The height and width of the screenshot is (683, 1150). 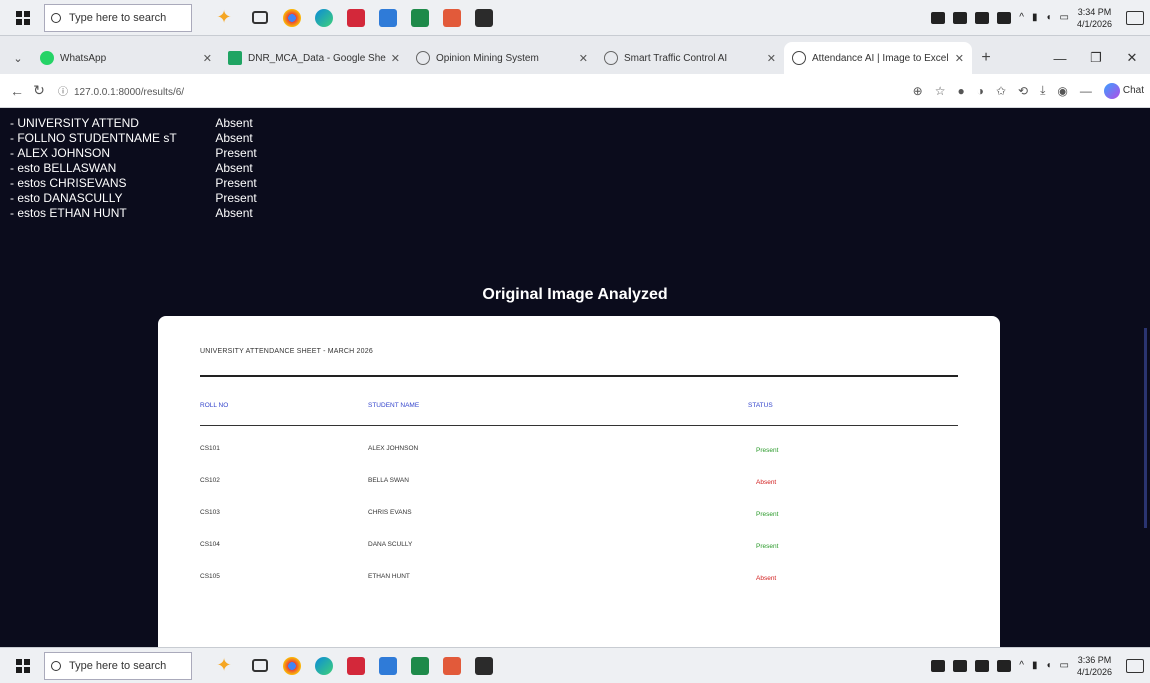 What do you see at coordinates (1132, 58) in the screenshot?
I see `close-window-button: ✕` at bounding box center [1132, 58].